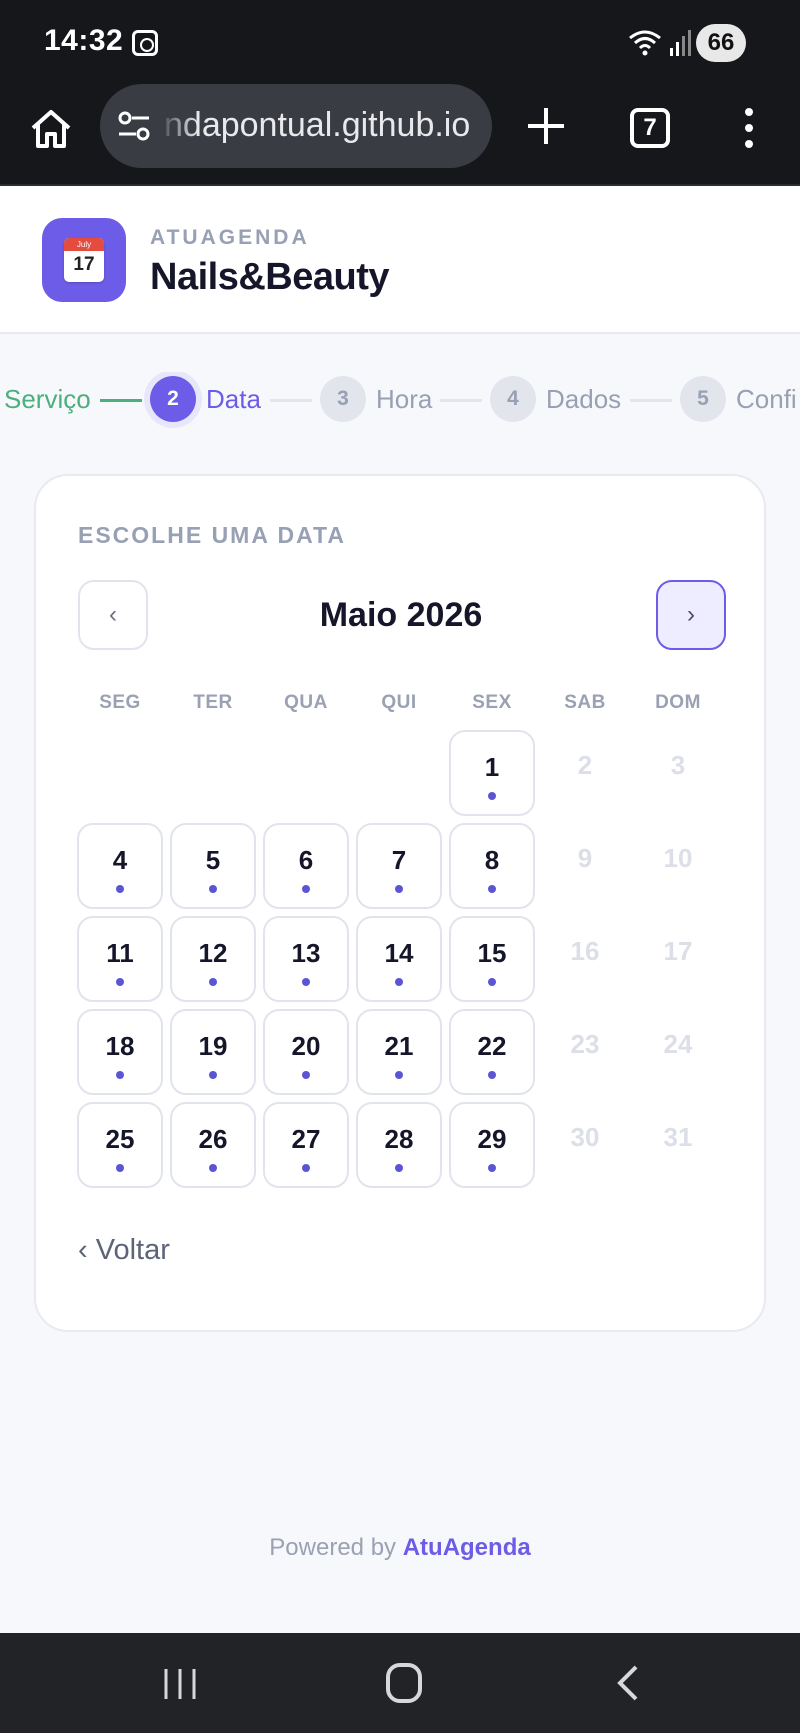  What do you see at coordinates (51, 129) in the screenshot?
I see `home-icon` at bounding box center [51, 129].